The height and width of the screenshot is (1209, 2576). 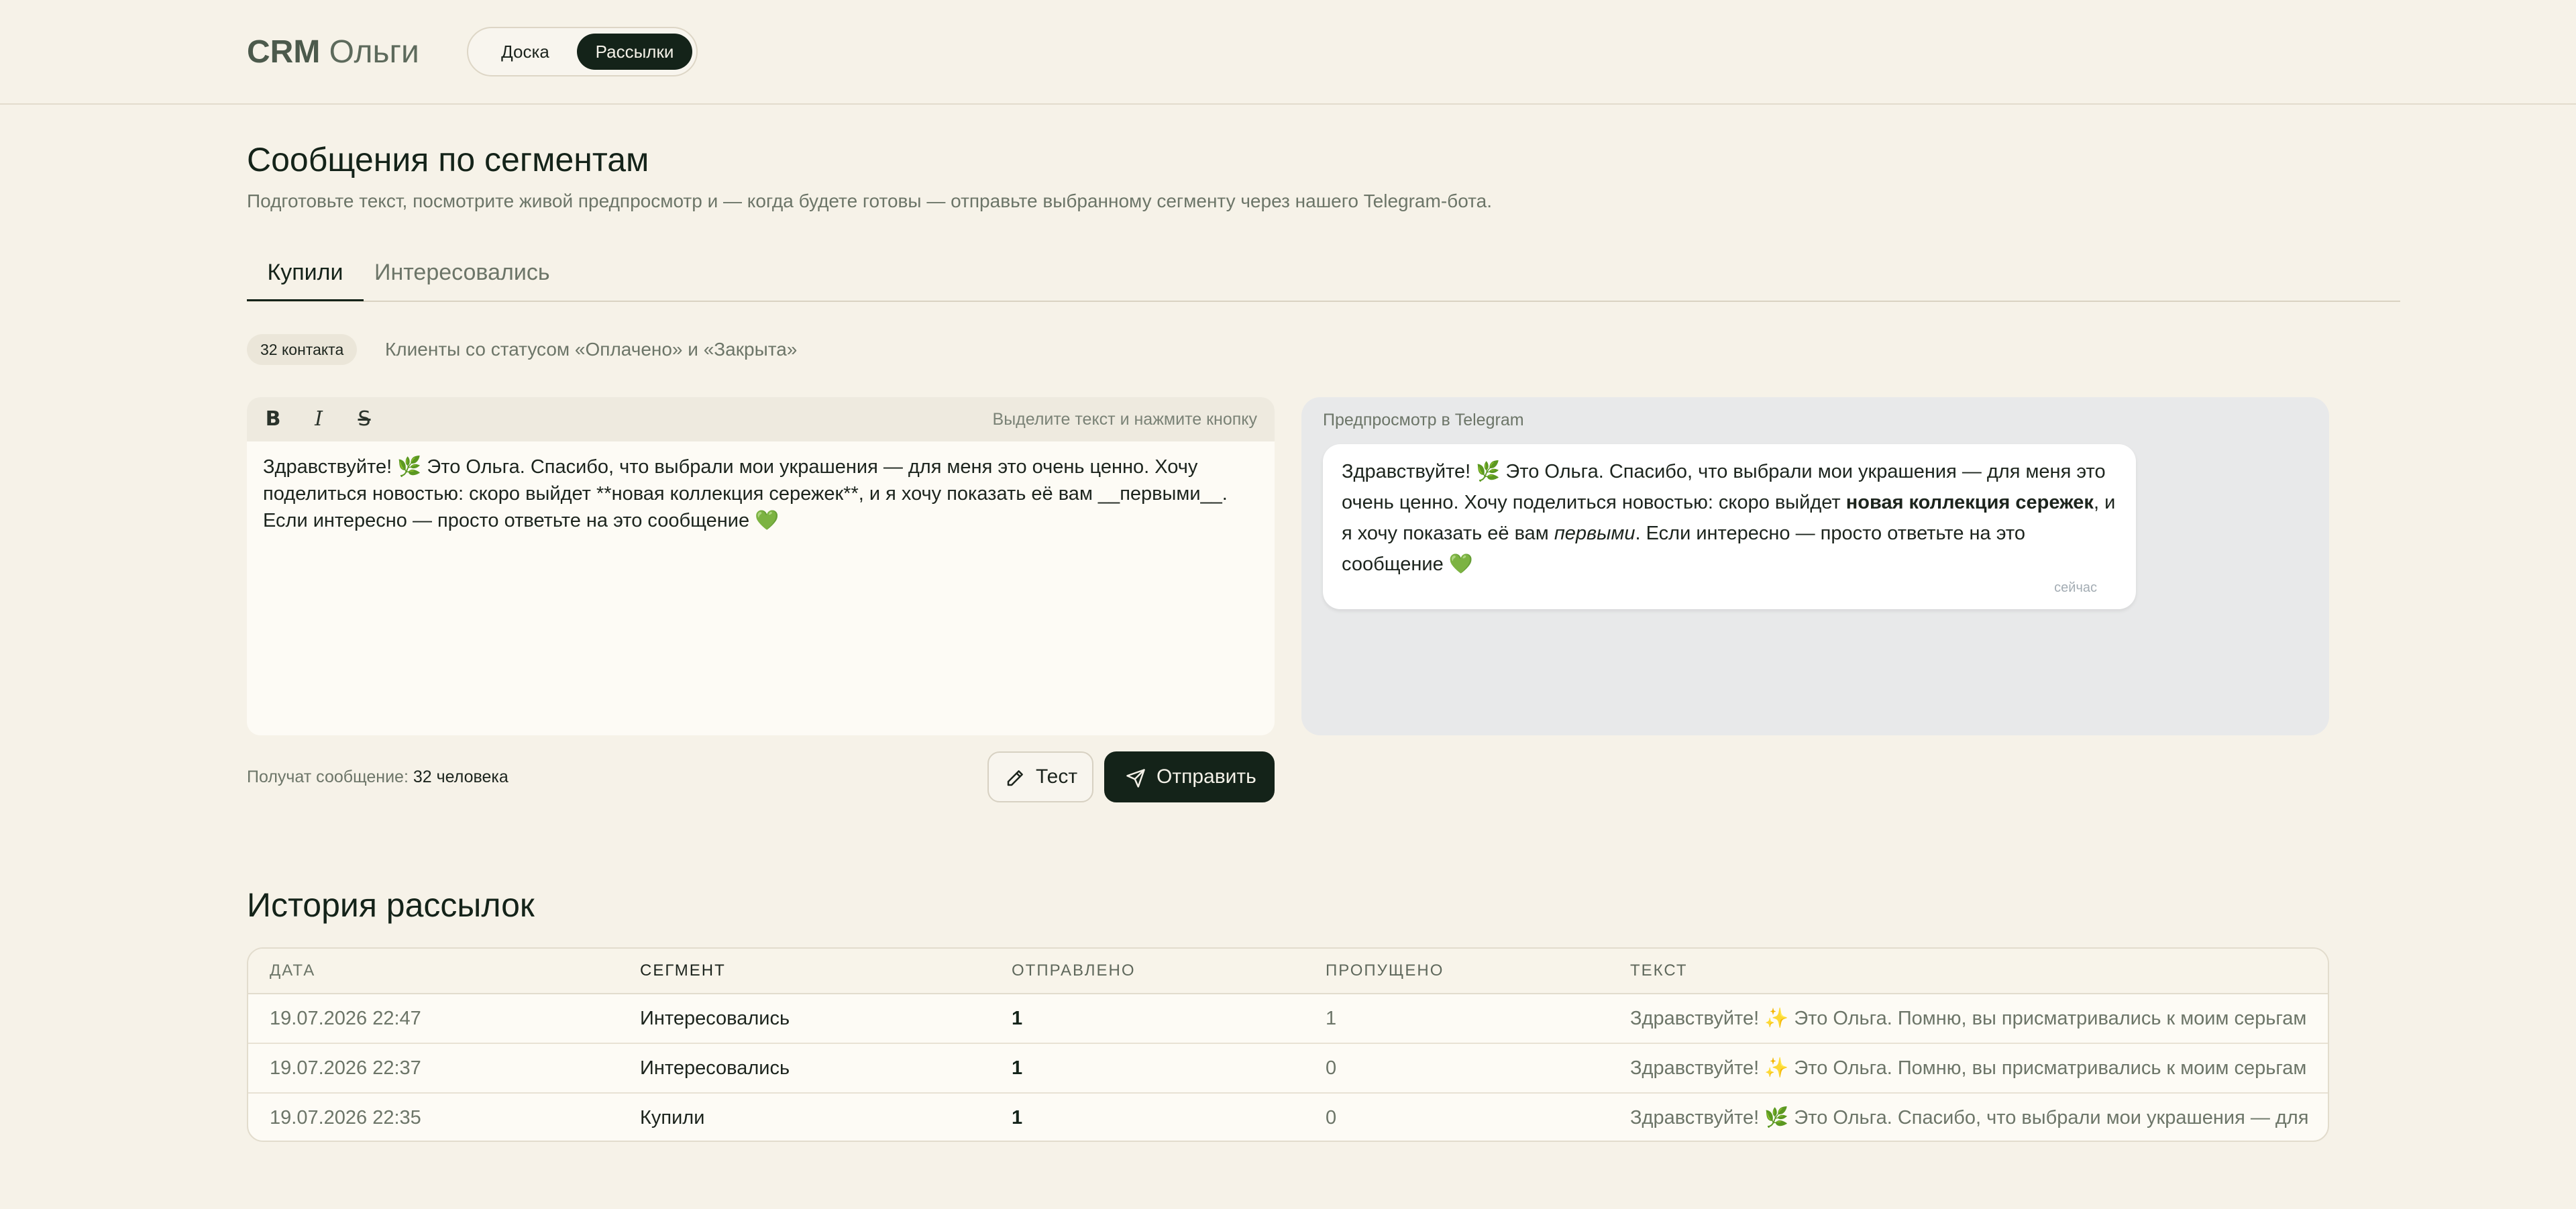 I want to click on nav-mailings-button: Рассылки, so click(x=634, y=52).